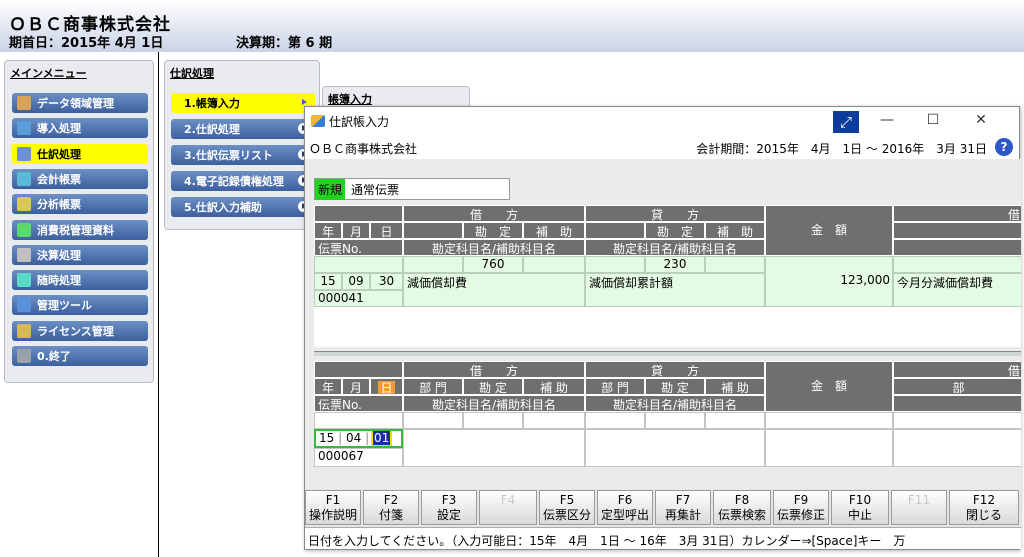 Image resolution: width=1024 pixels, height=557 pixels. What do you see at coordinates (356, 281) in the screenshot?
I see `entry-month: 09` at bounding box center [356, 281].